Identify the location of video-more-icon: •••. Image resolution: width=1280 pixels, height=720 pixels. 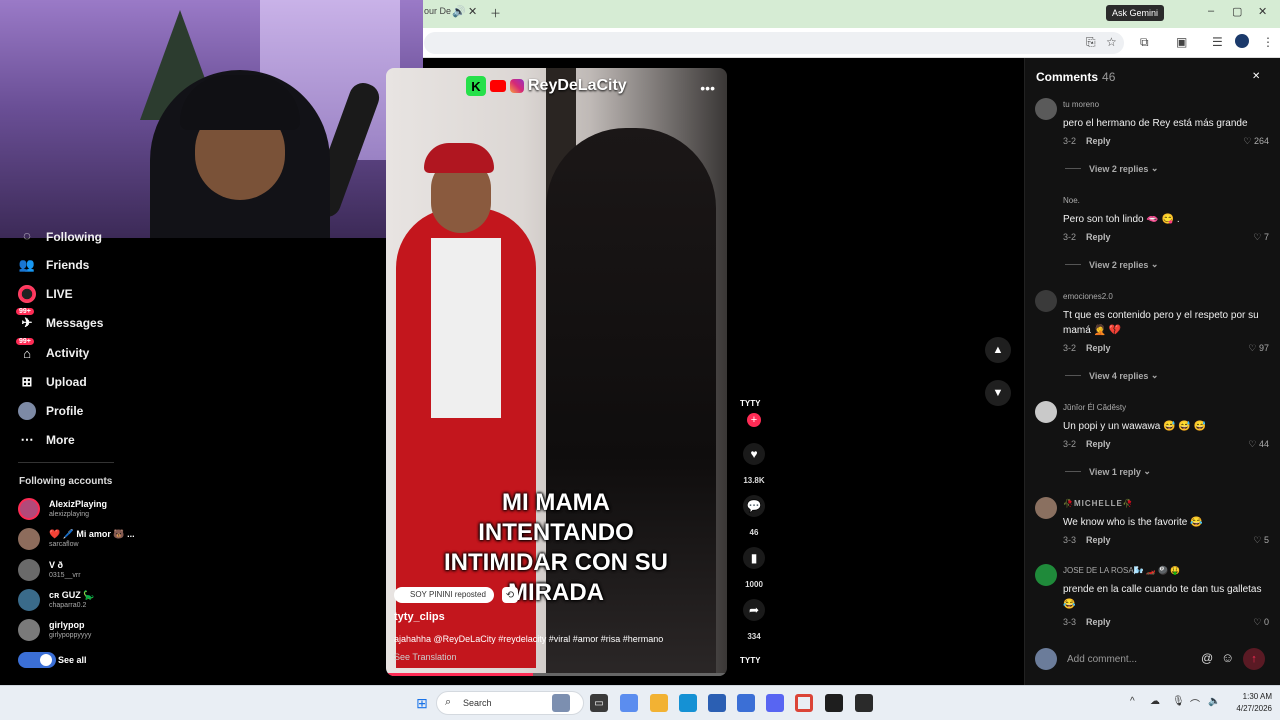
(707, 88).